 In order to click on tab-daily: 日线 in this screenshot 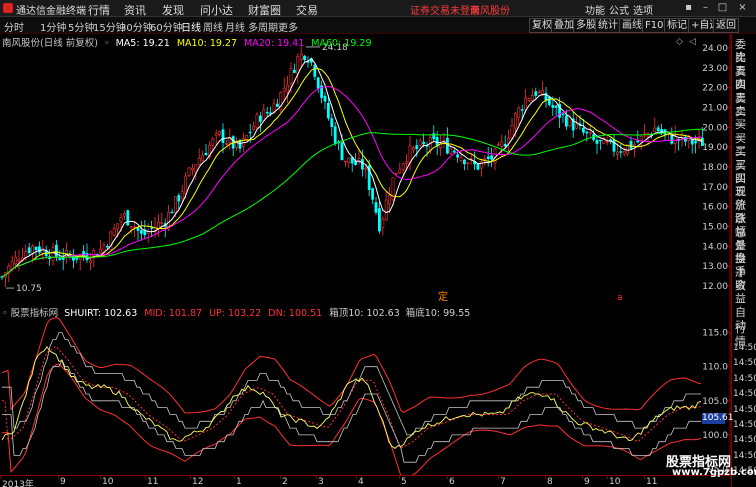, I will do `click(191, 26)`.